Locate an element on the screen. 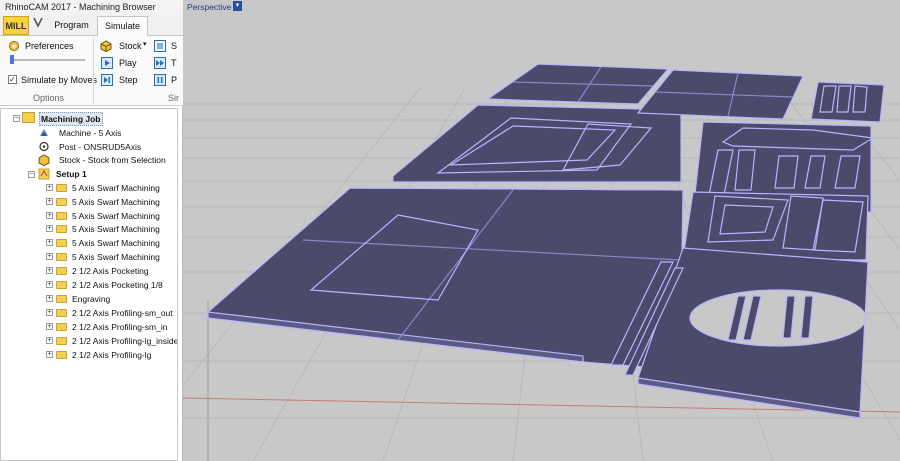 Image resolution: width=900 pixels, height=461 pixels. simulate-by-moves-label: Simulate by Moves is located at coordinates (59, 80).